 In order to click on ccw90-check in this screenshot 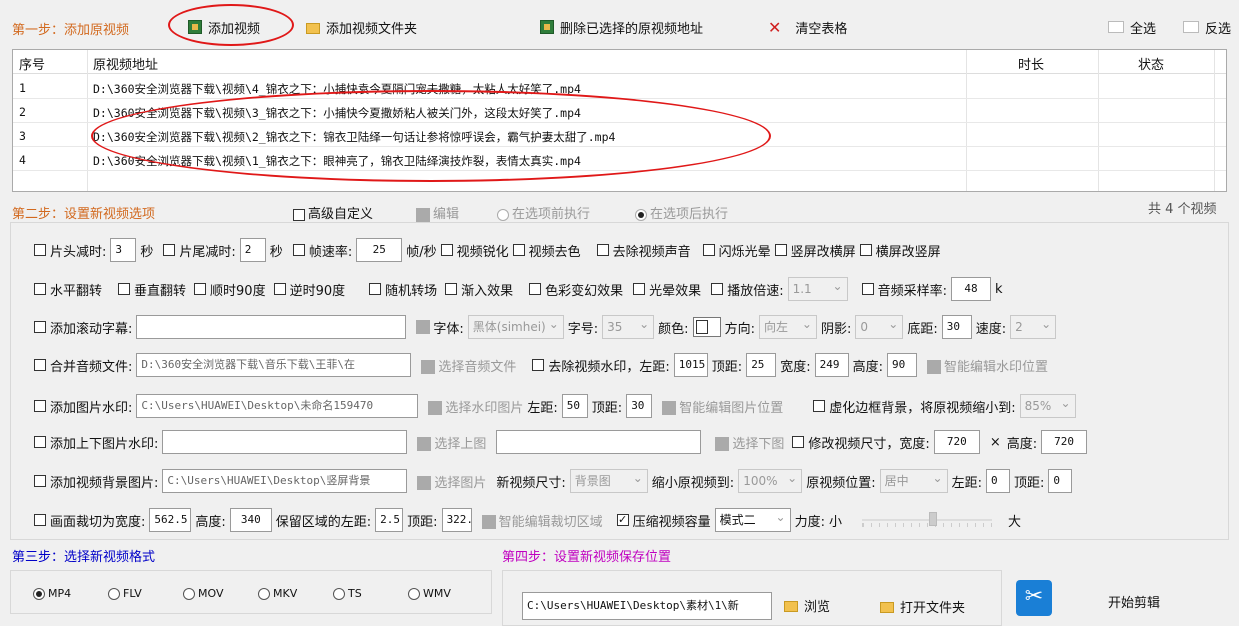, I will do `click(279, 289)`.